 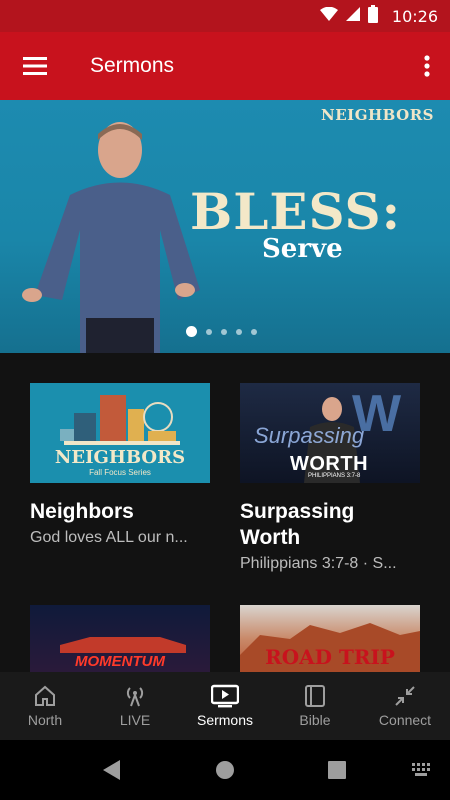 What do you see at coordinates (45, 695) in the screenshot?
I see `home-icon` at bounding box center [45, 695].